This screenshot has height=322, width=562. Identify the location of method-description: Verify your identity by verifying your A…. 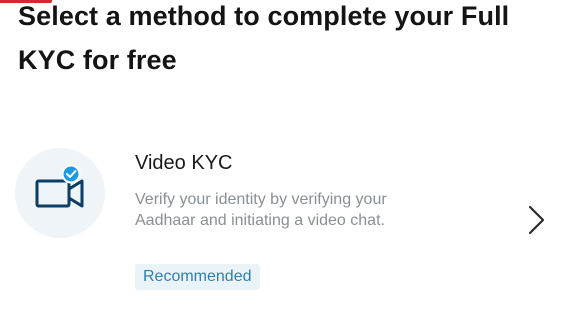
(261, 210).